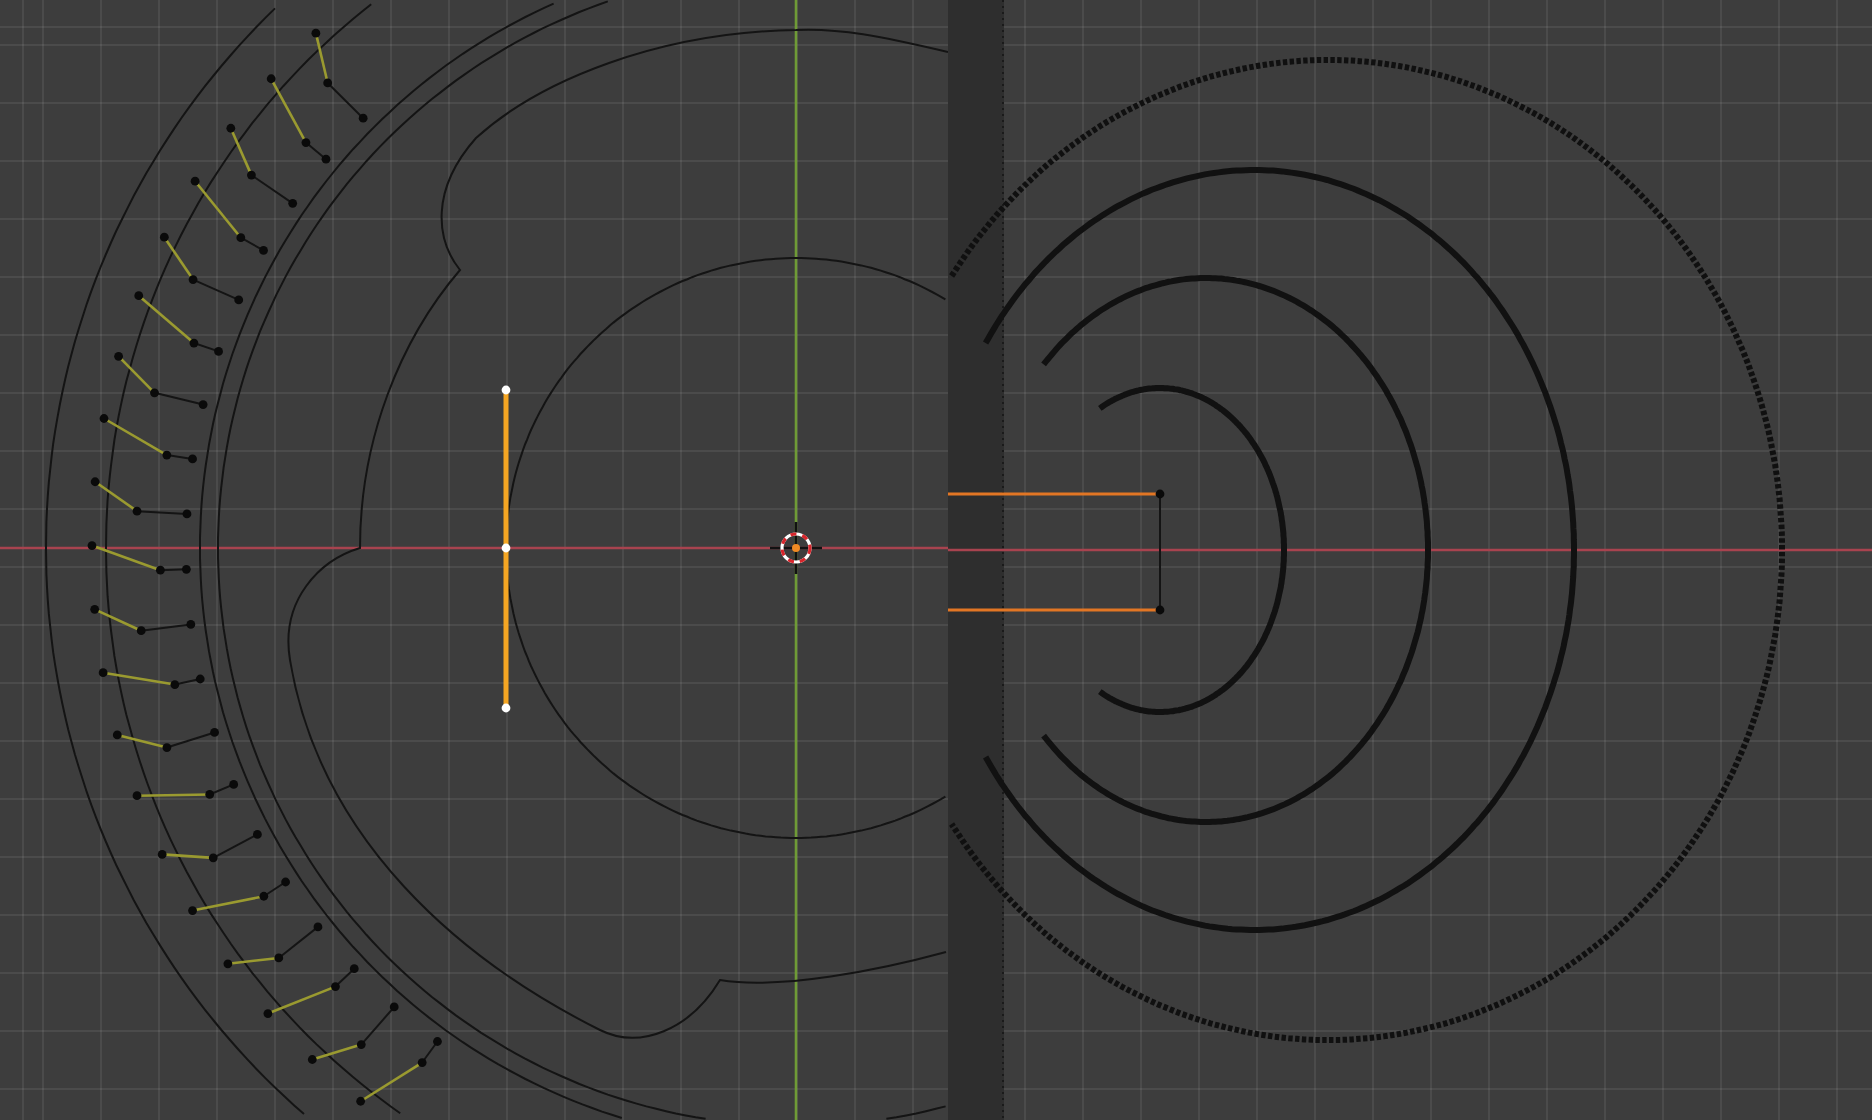  Describe the element at coordinates (796, 548) in the screenshot. I see `cursor-icon` at that location.